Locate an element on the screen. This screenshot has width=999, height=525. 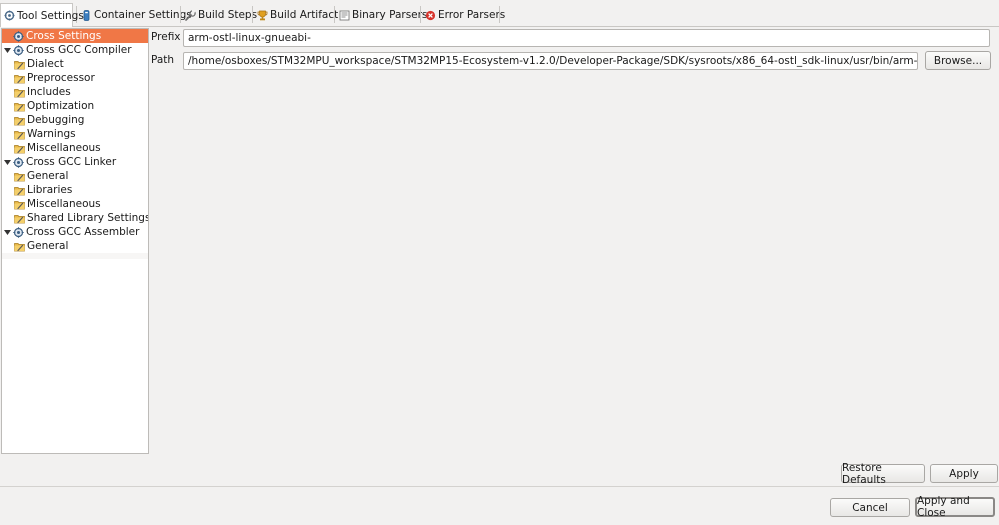
tab-binary-parsers: Binary Parsers is located at coordinates (381, 15).